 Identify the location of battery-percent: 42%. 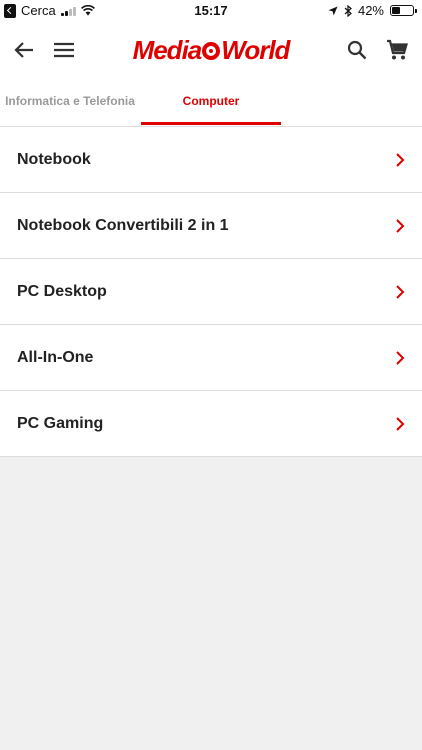
(370, 10).